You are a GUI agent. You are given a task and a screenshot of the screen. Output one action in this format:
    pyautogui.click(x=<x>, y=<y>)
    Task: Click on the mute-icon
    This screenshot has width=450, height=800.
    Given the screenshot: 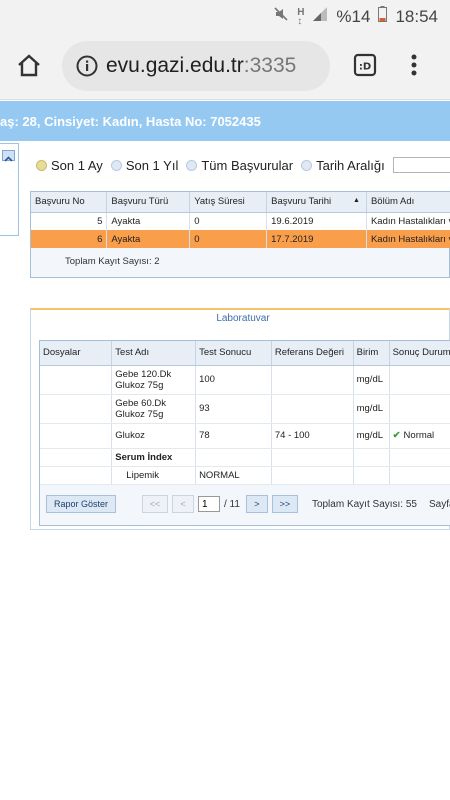 What is the action you would take?
    pyautogui.click(x=281, y=16)
    